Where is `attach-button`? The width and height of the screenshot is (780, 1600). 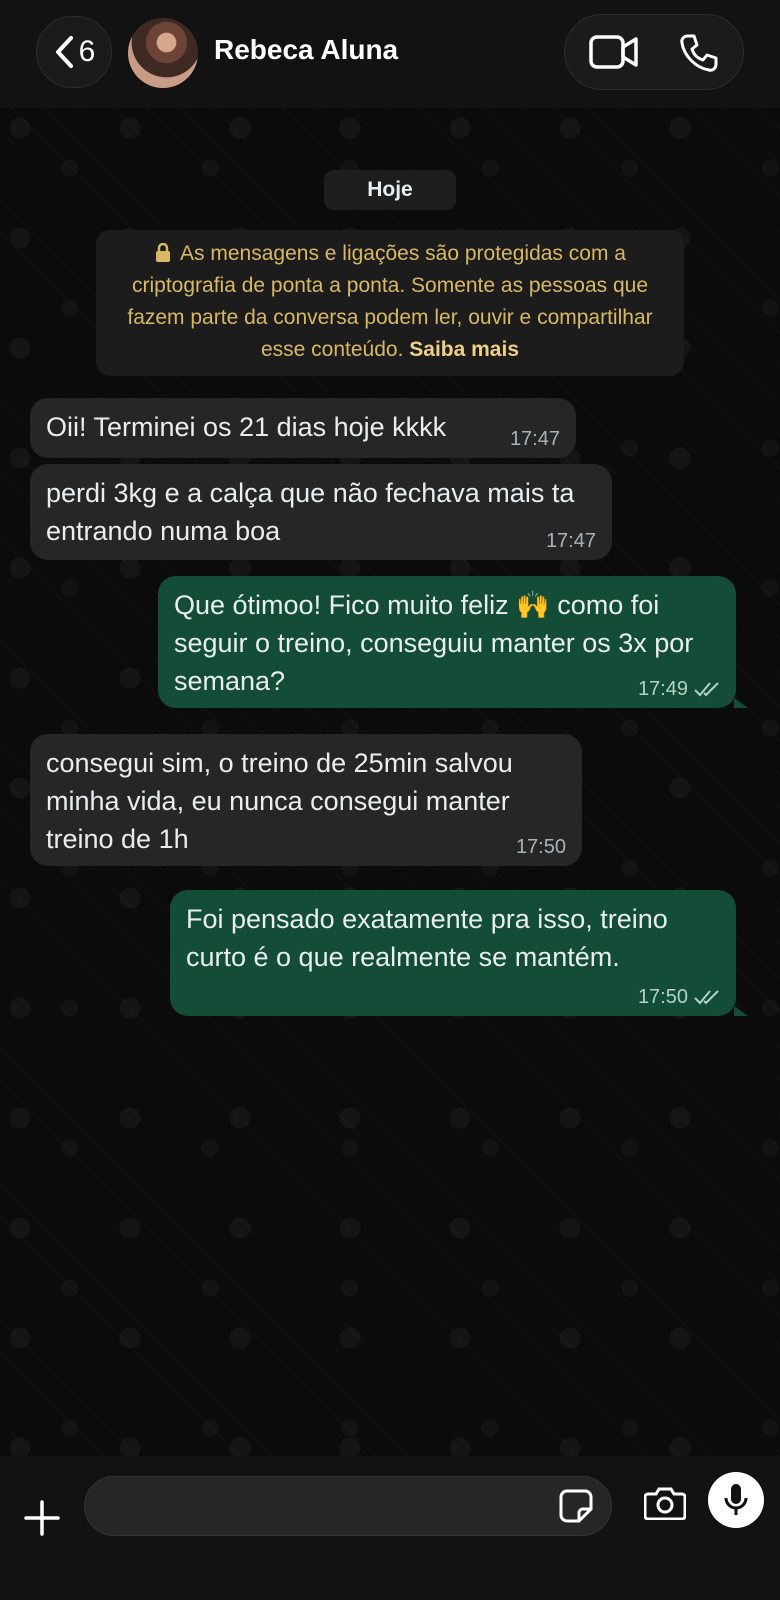
attach-button is located at coordinates (42, 1518).